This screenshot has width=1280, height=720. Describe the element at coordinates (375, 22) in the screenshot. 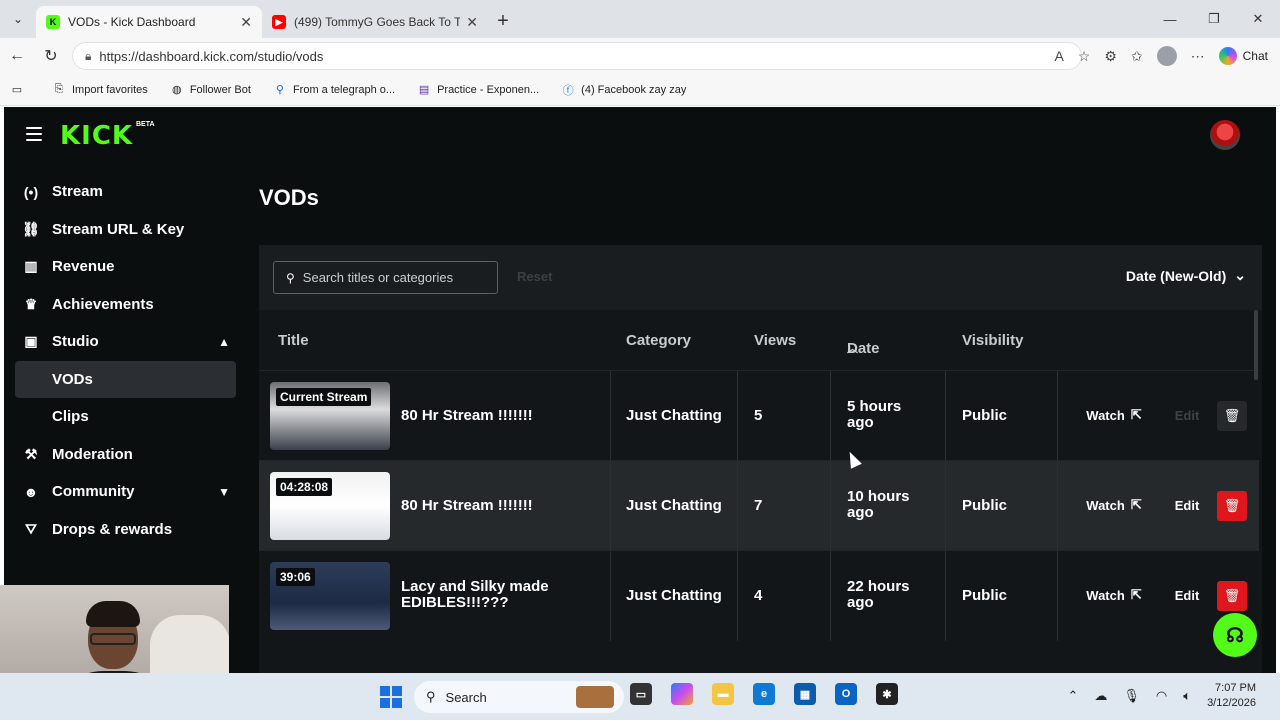

I see `tab-youtube: ▶ (499) TommyG Goes Back To The D ✕` at that location.